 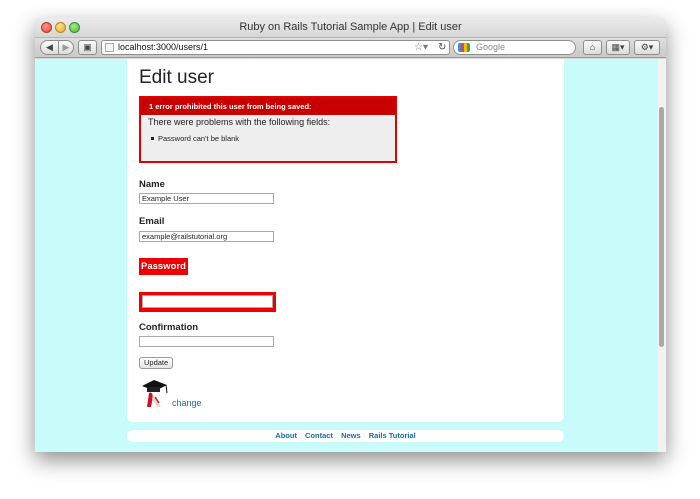 What do you see at coordinates (392, 435) in the screenshot?
I see `footer-link-rails-tutorial: Rails Tutorial` at bounding box center [392, 435].